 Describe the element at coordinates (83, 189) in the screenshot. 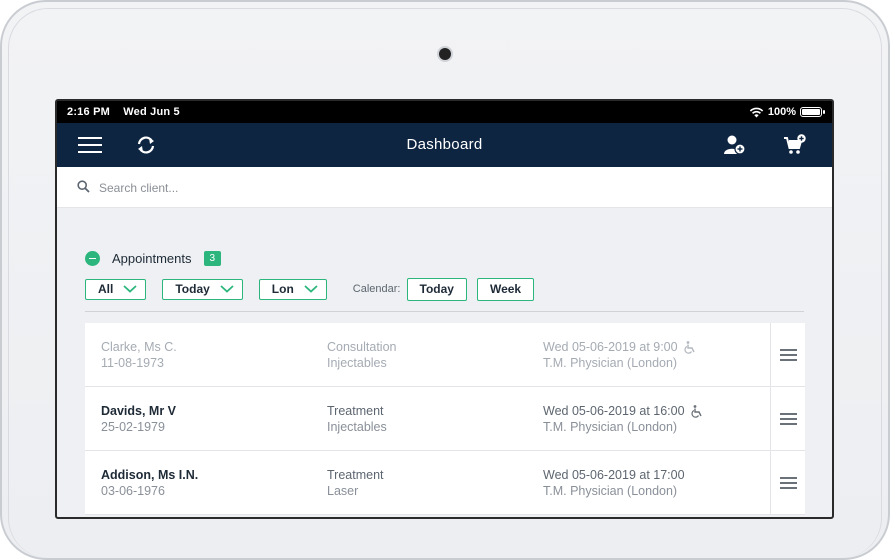

I see `search-icon` at that location.